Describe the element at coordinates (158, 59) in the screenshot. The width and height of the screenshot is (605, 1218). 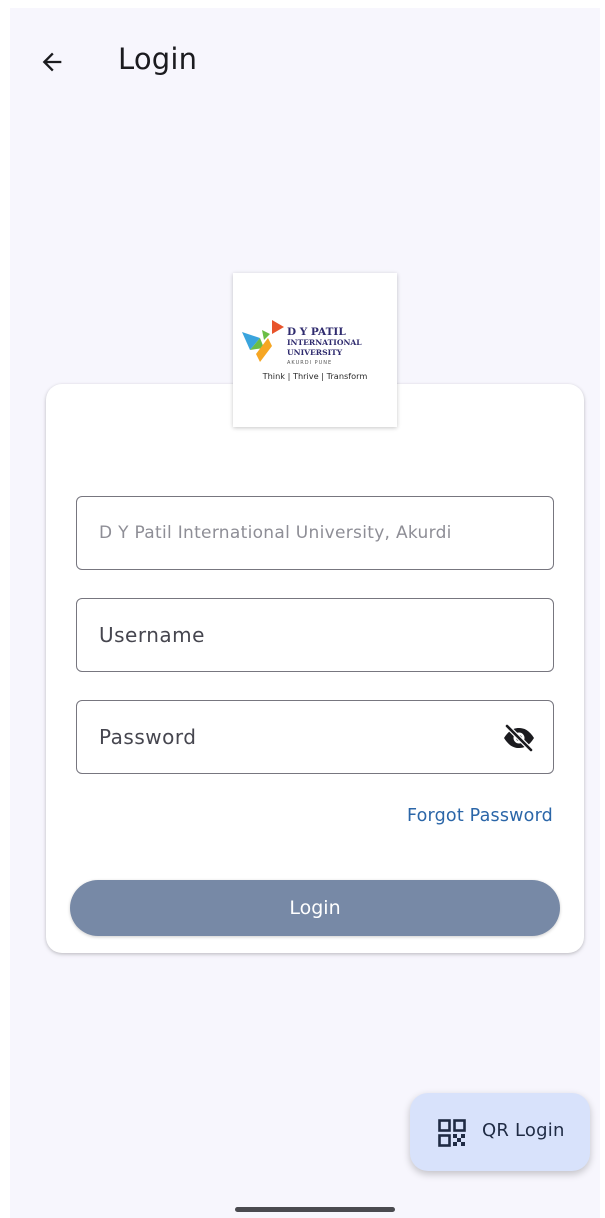
I see `page-title: Login` at that location.